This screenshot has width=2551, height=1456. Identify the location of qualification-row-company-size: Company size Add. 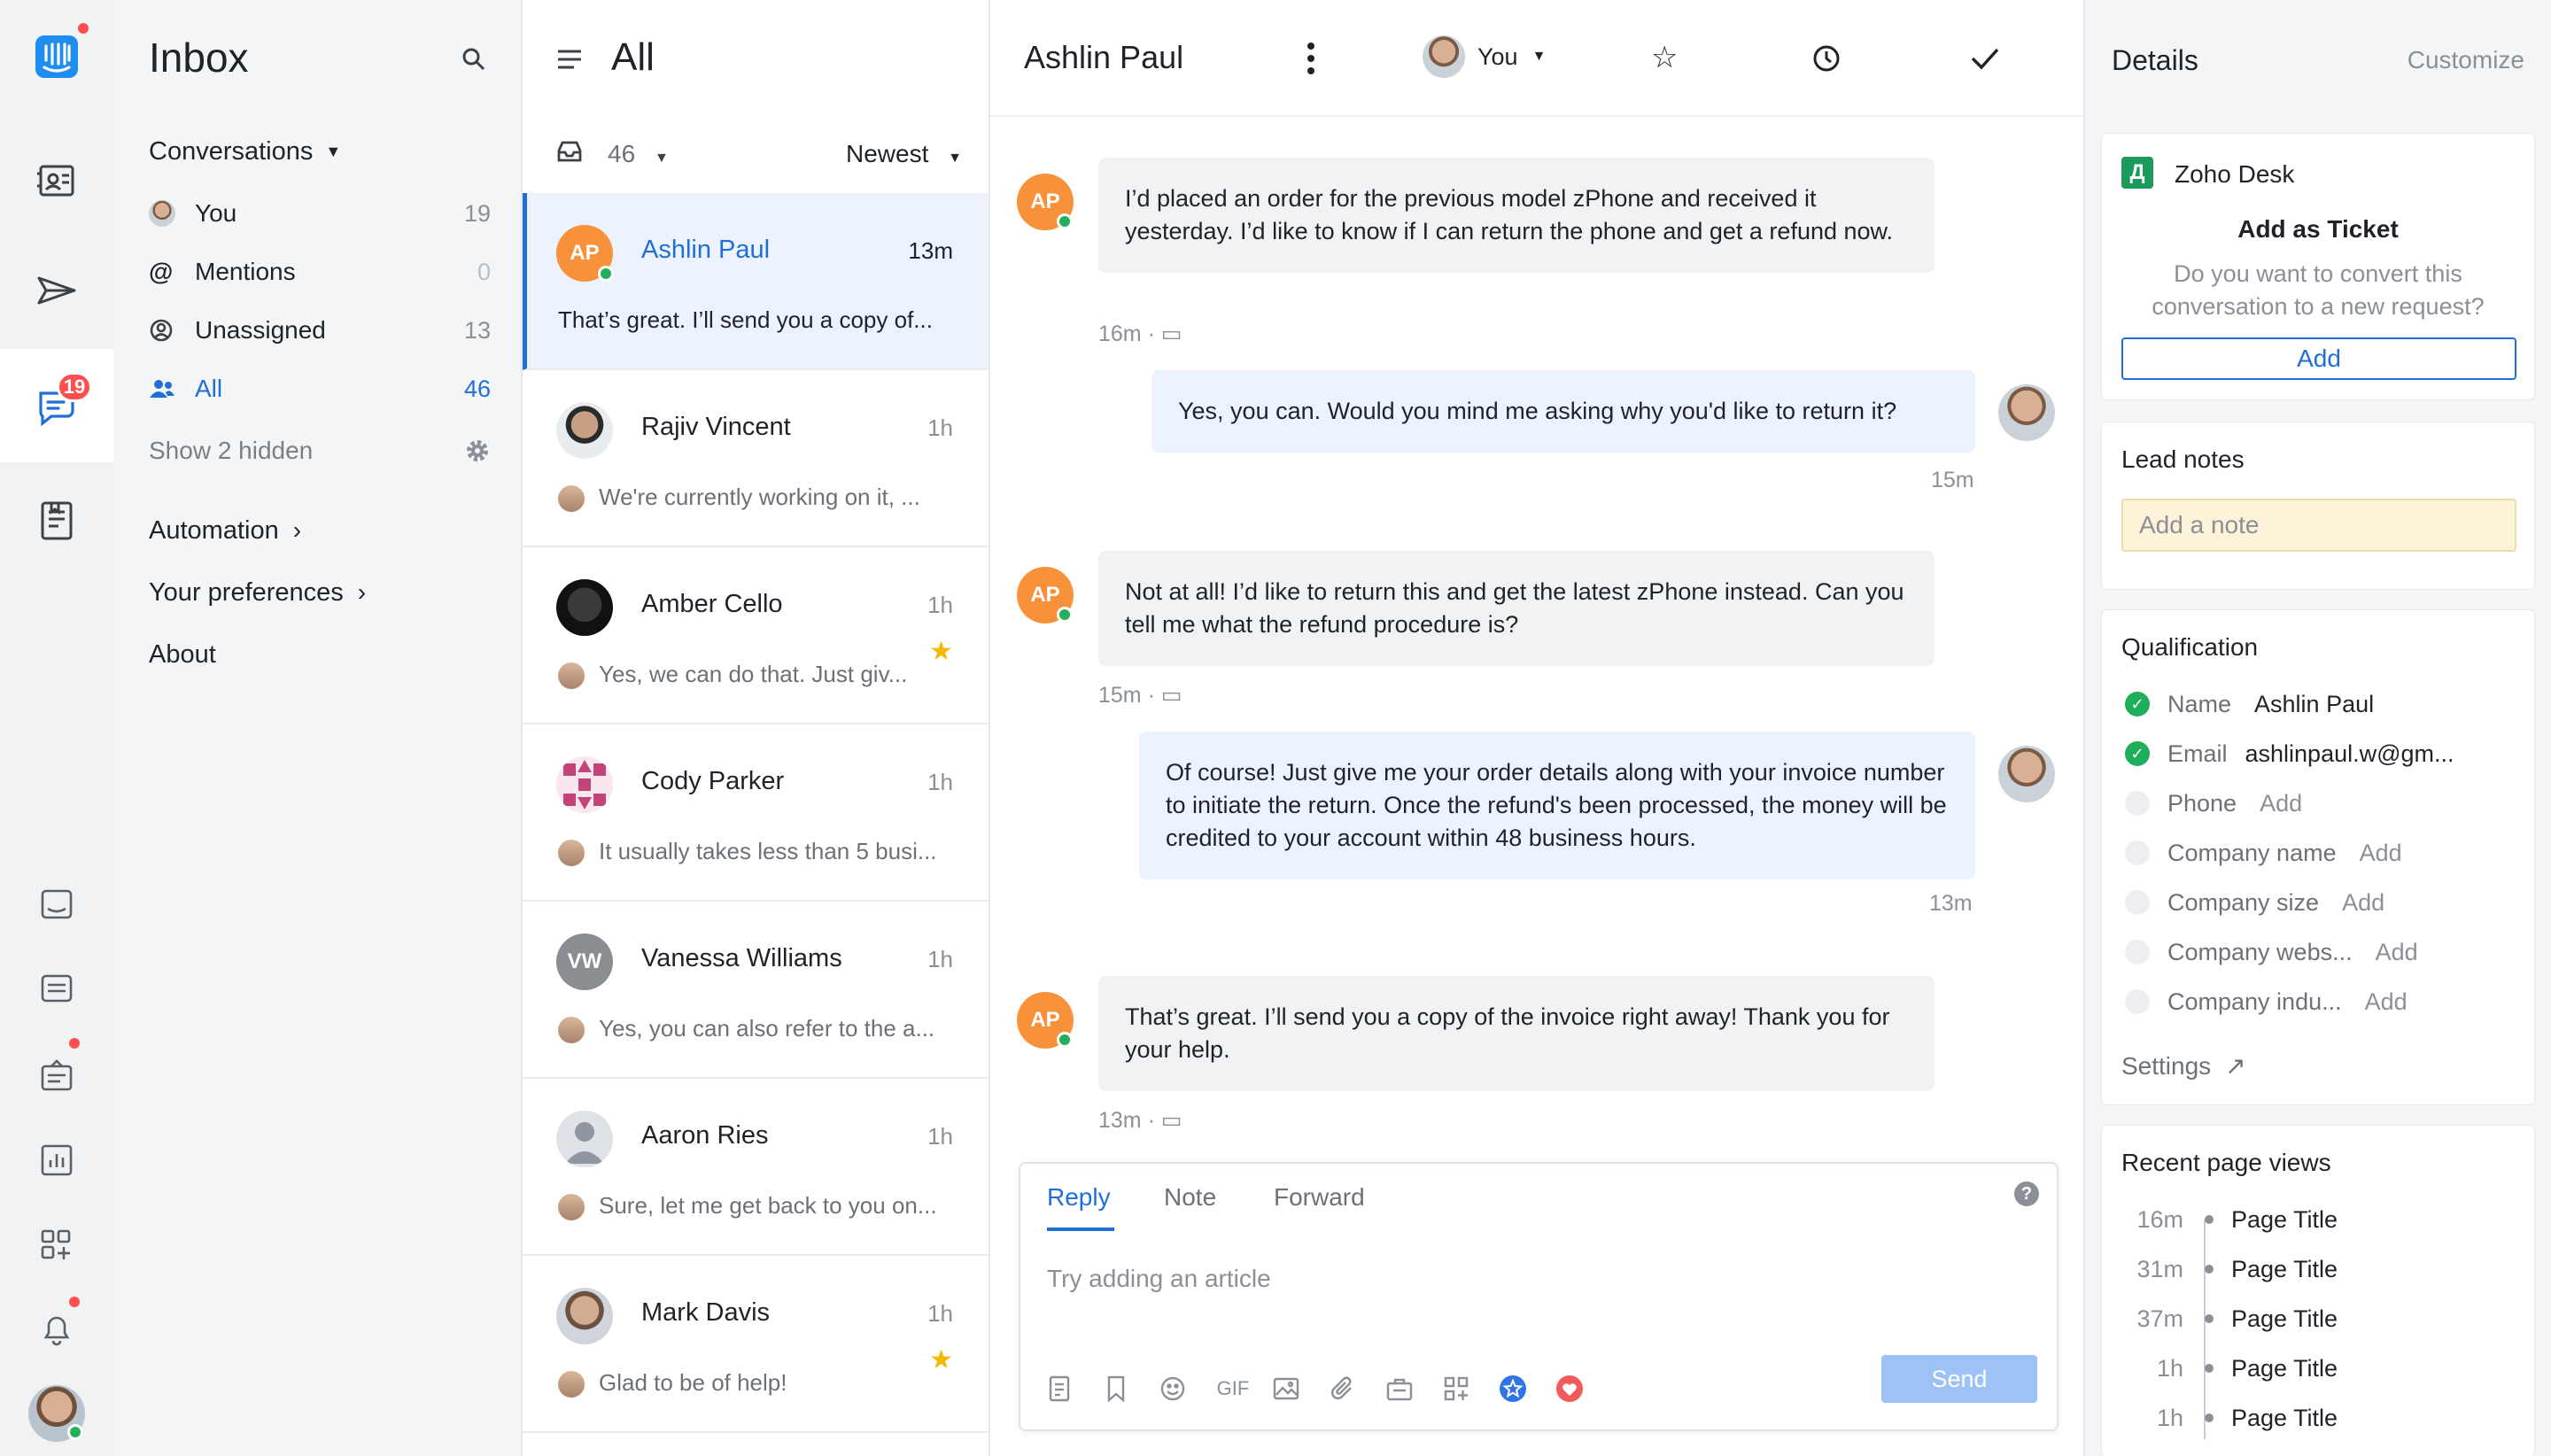
(2320, 902).